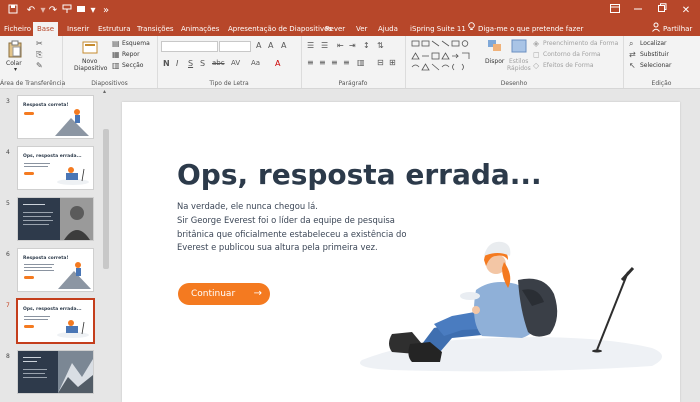 This screenshot has width=700, height=402. What do you see at coordinates (572, 54) in the screenshot?
I see `shape-outline-button: Contorno da Forma` at bounding box center [572, 54].